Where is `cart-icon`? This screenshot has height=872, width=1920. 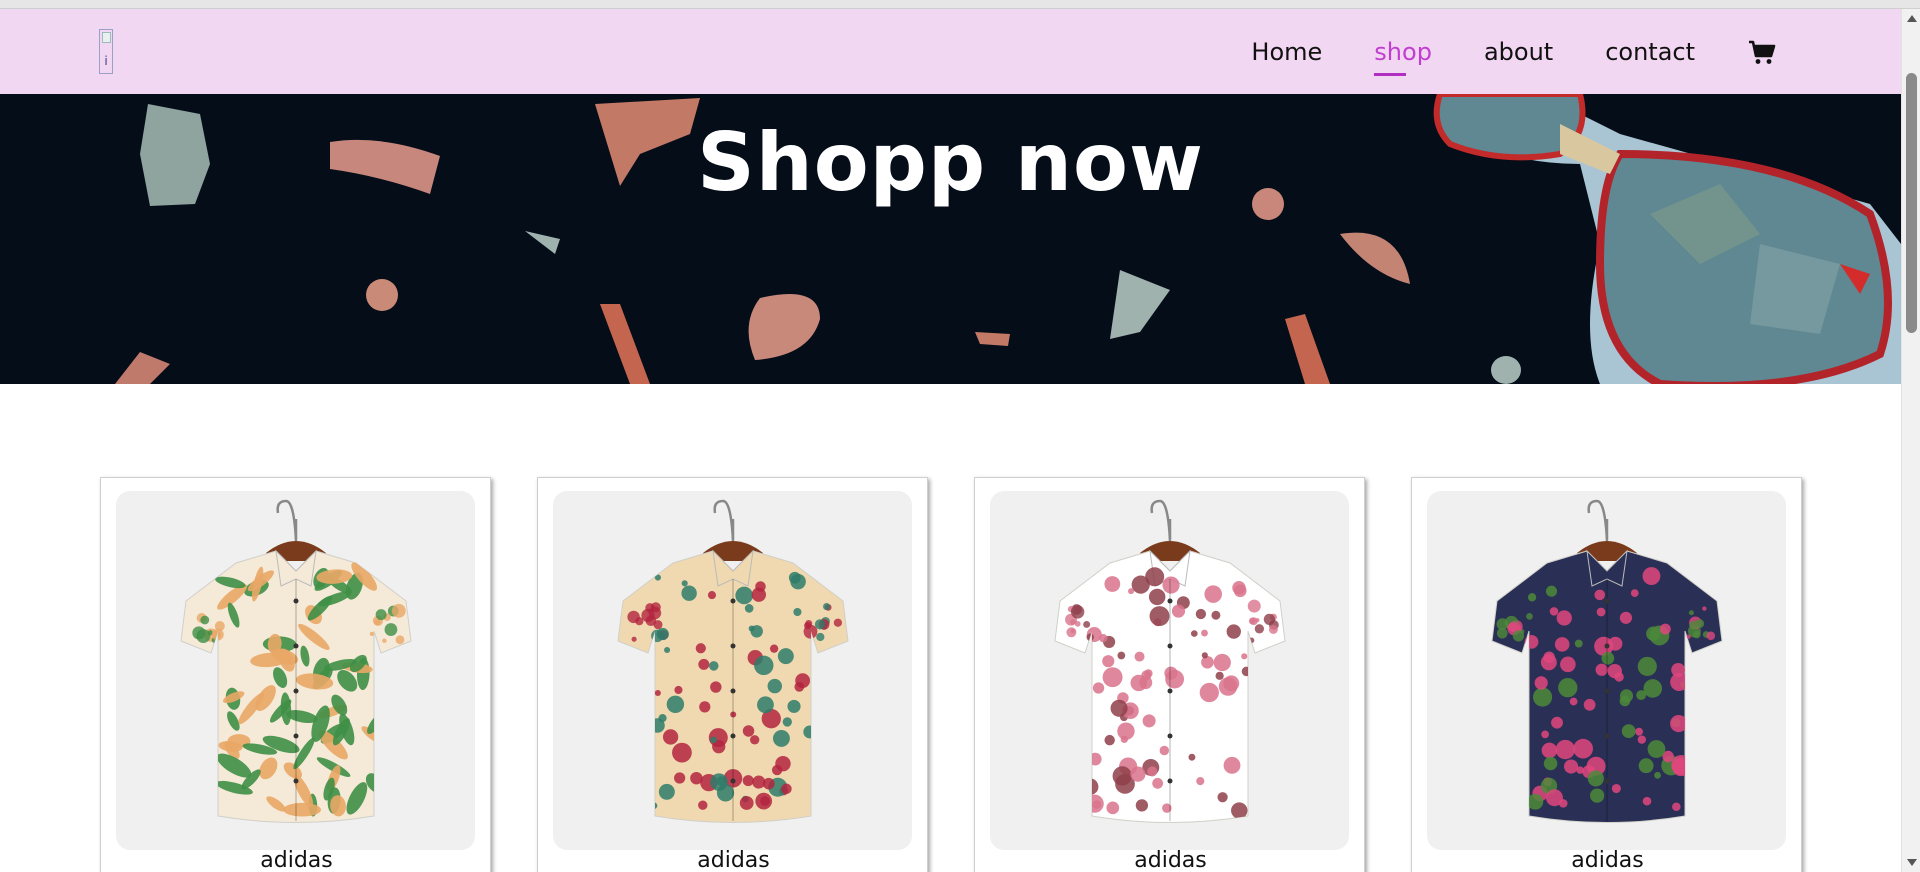
cart-icon is located at coordinates (1762, 52).